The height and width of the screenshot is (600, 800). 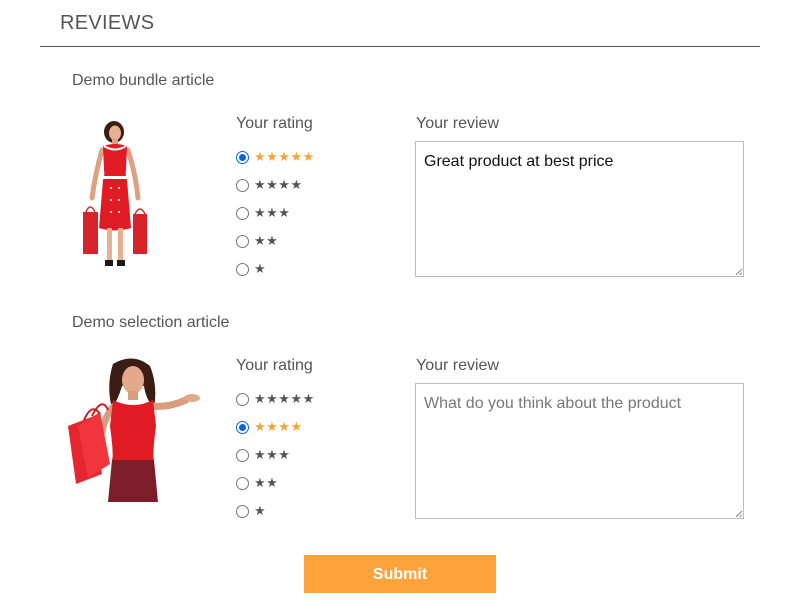 I want to click on page-title: REVIEWS, so click(x=107, y=23).